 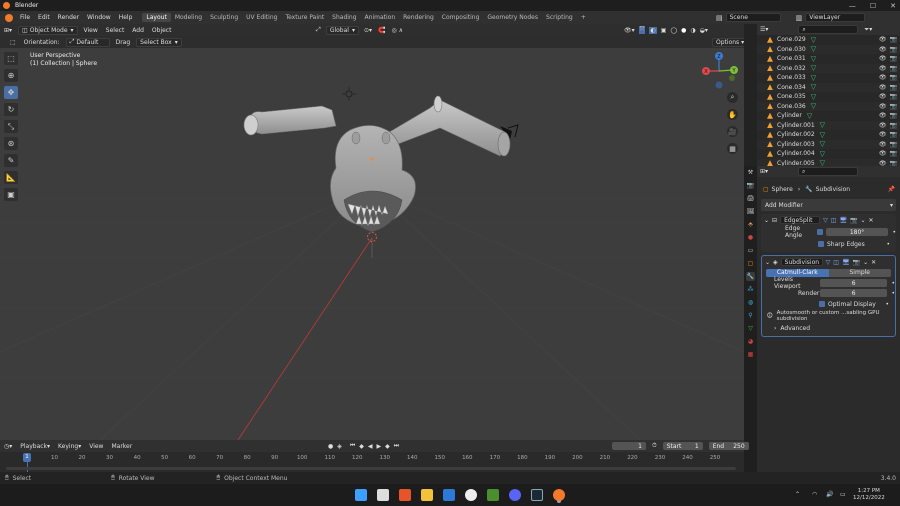 What do you see at coordinates (750, 341) in the screenshot?
I see `material-tab-icon: ◕` at bounding box center [750, 341].